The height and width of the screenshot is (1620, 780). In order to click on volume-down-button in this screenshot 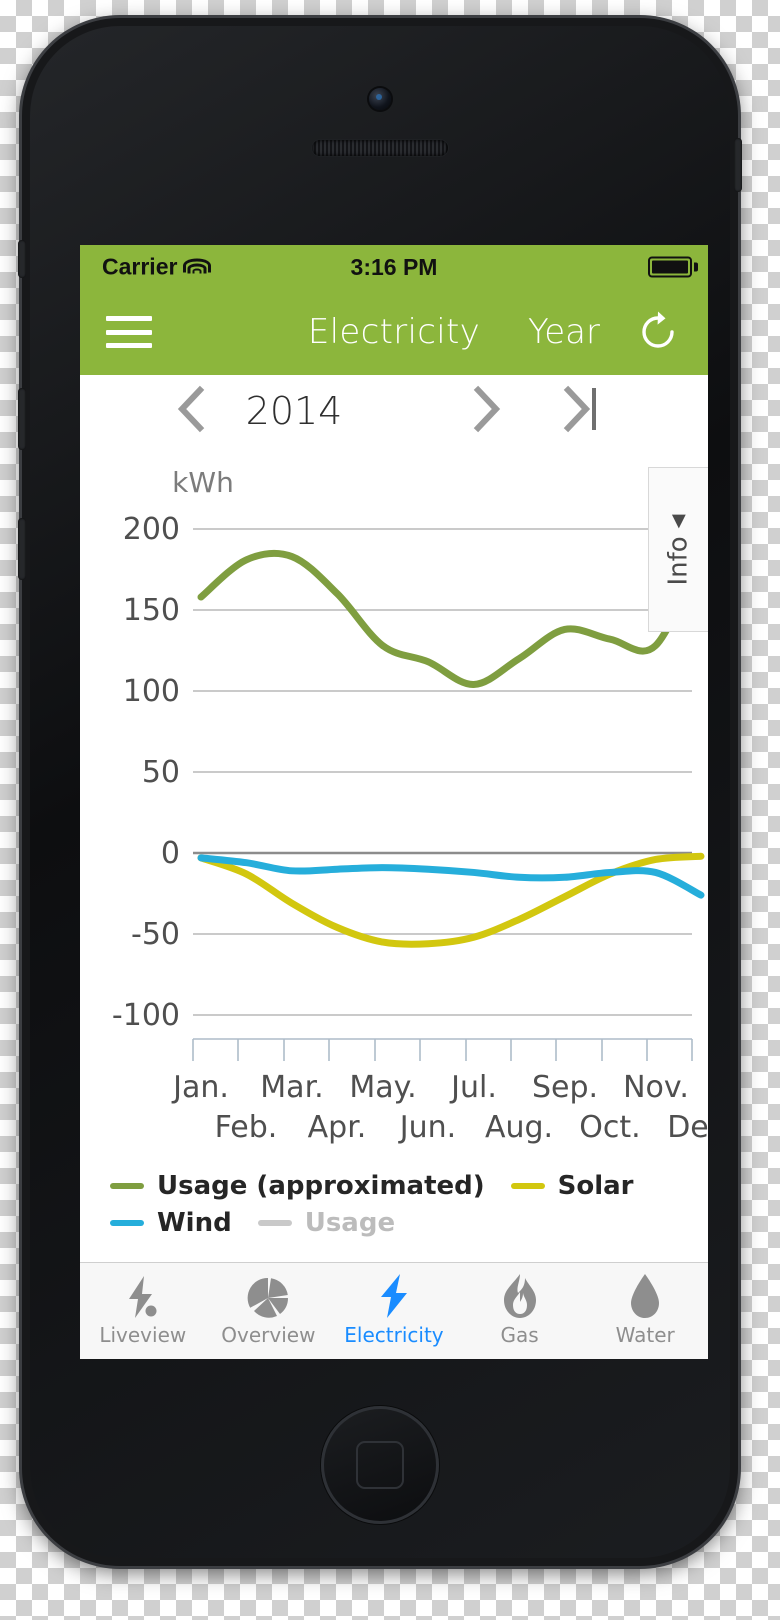, I will do `click(22, 549)`.